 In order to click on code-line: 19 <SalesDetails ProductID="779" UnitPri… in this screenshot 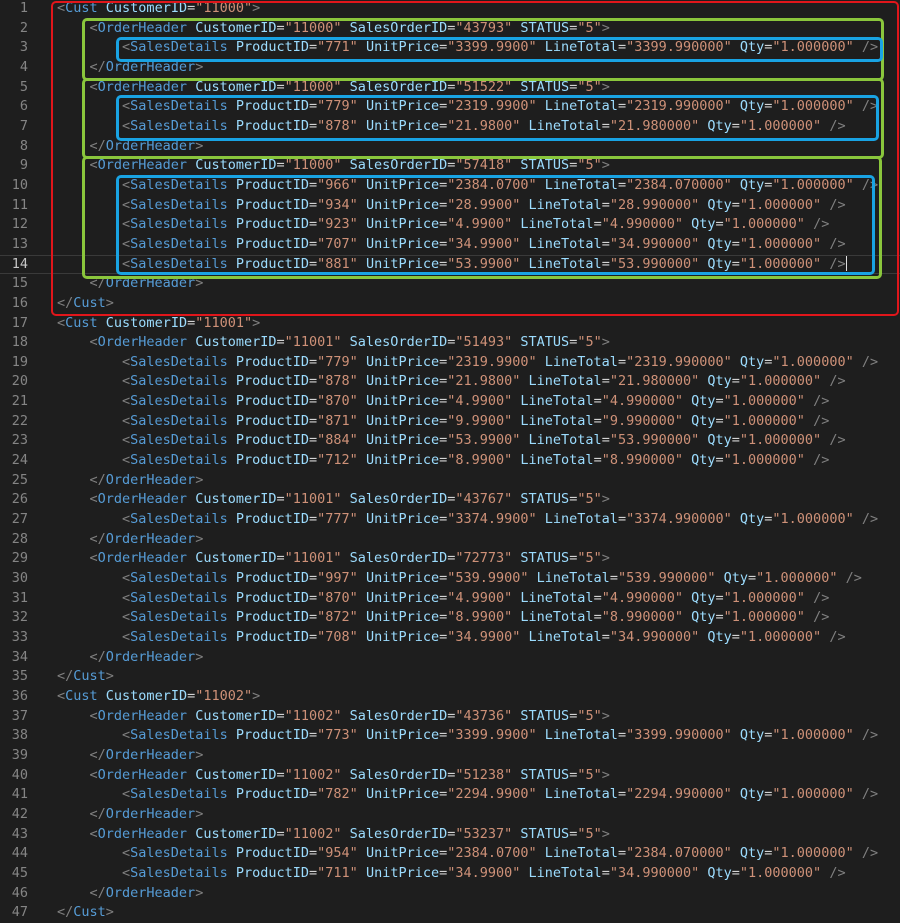, I will do `click(450, 363)`.